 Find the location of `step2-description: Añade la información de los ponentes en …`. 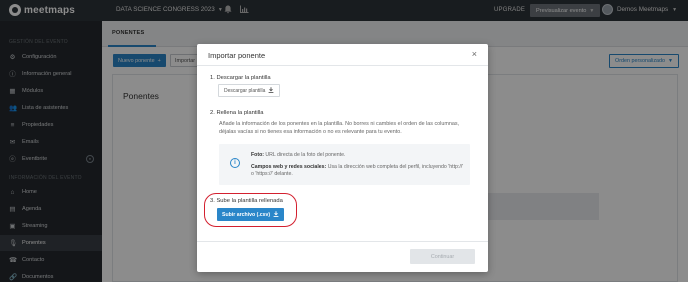

step2-description: Añade la información de los ponentes en … is located at coordinates (339, 128).